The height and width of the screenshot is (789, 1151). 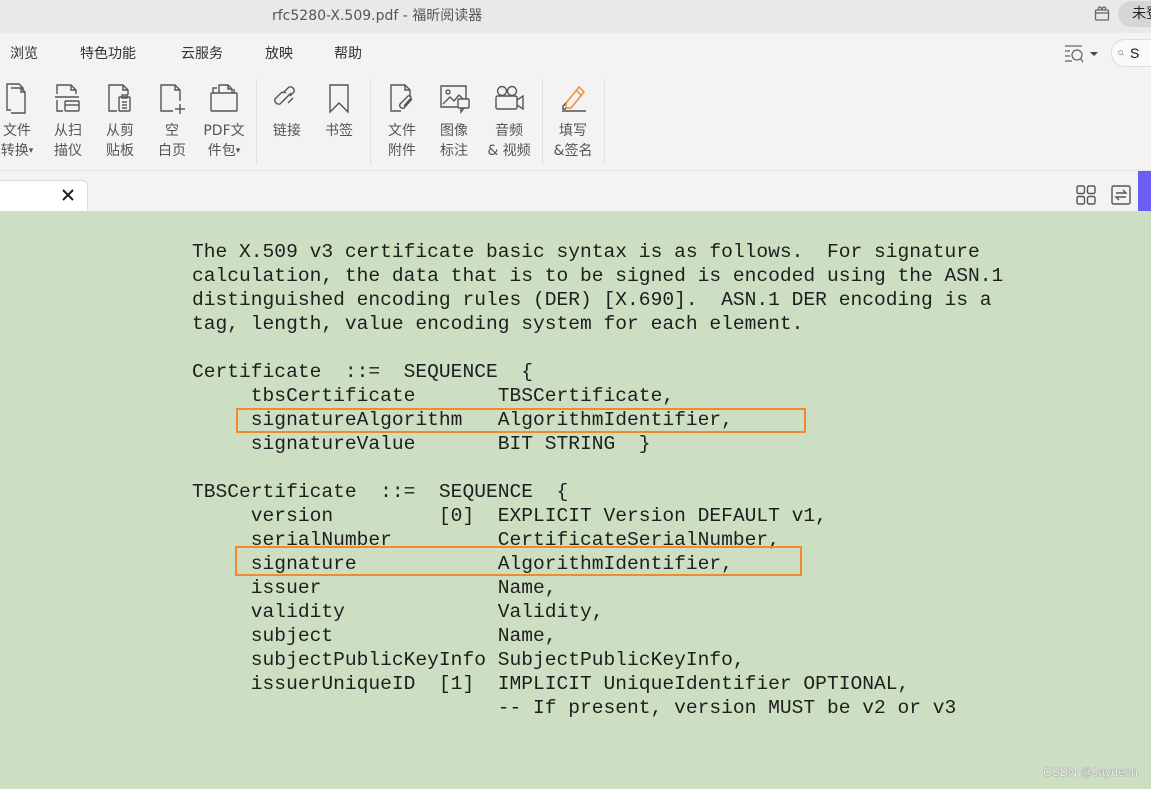 What do you see at coordinates (172, 99) in the screenshot?
I see `blank-page-icon` at bounding box center [172, 99].